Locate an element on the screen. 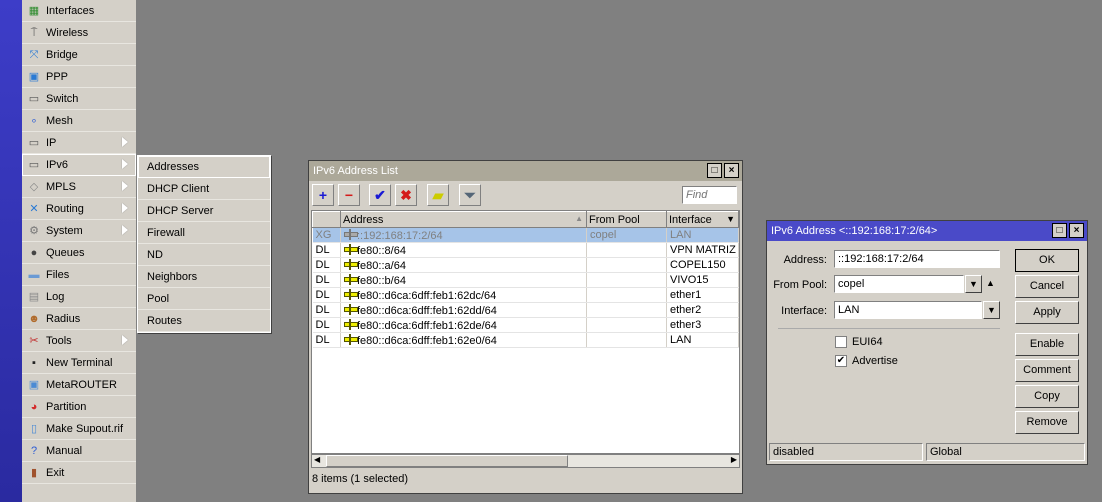  table-row: DL fe80::b/64 VIVO15 is located at coordinates (525, 280).